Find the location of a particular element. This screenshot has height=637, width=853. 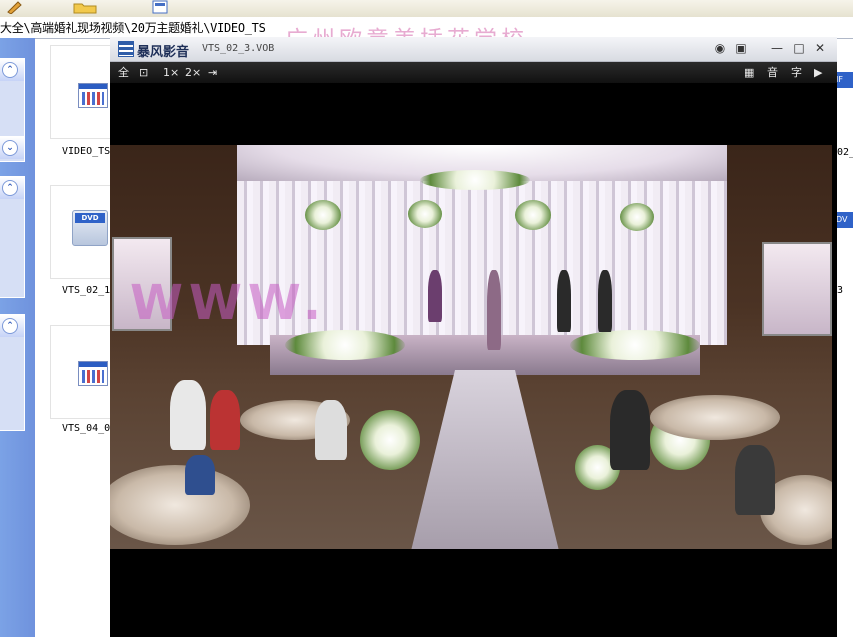

task-pane-section-4: ⌃ is located at coordinates (12, 372).